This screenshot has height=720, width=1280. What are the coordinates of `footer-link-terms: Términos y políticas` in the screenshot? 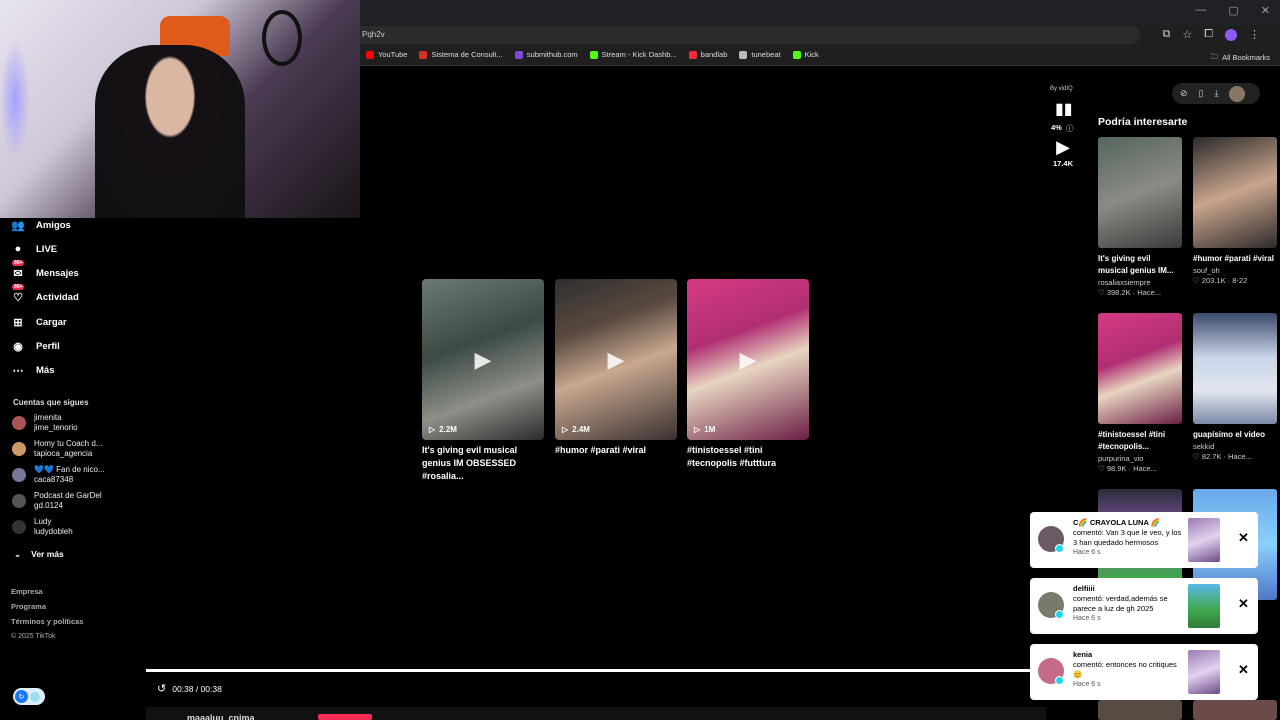 It's located at (47, 621).